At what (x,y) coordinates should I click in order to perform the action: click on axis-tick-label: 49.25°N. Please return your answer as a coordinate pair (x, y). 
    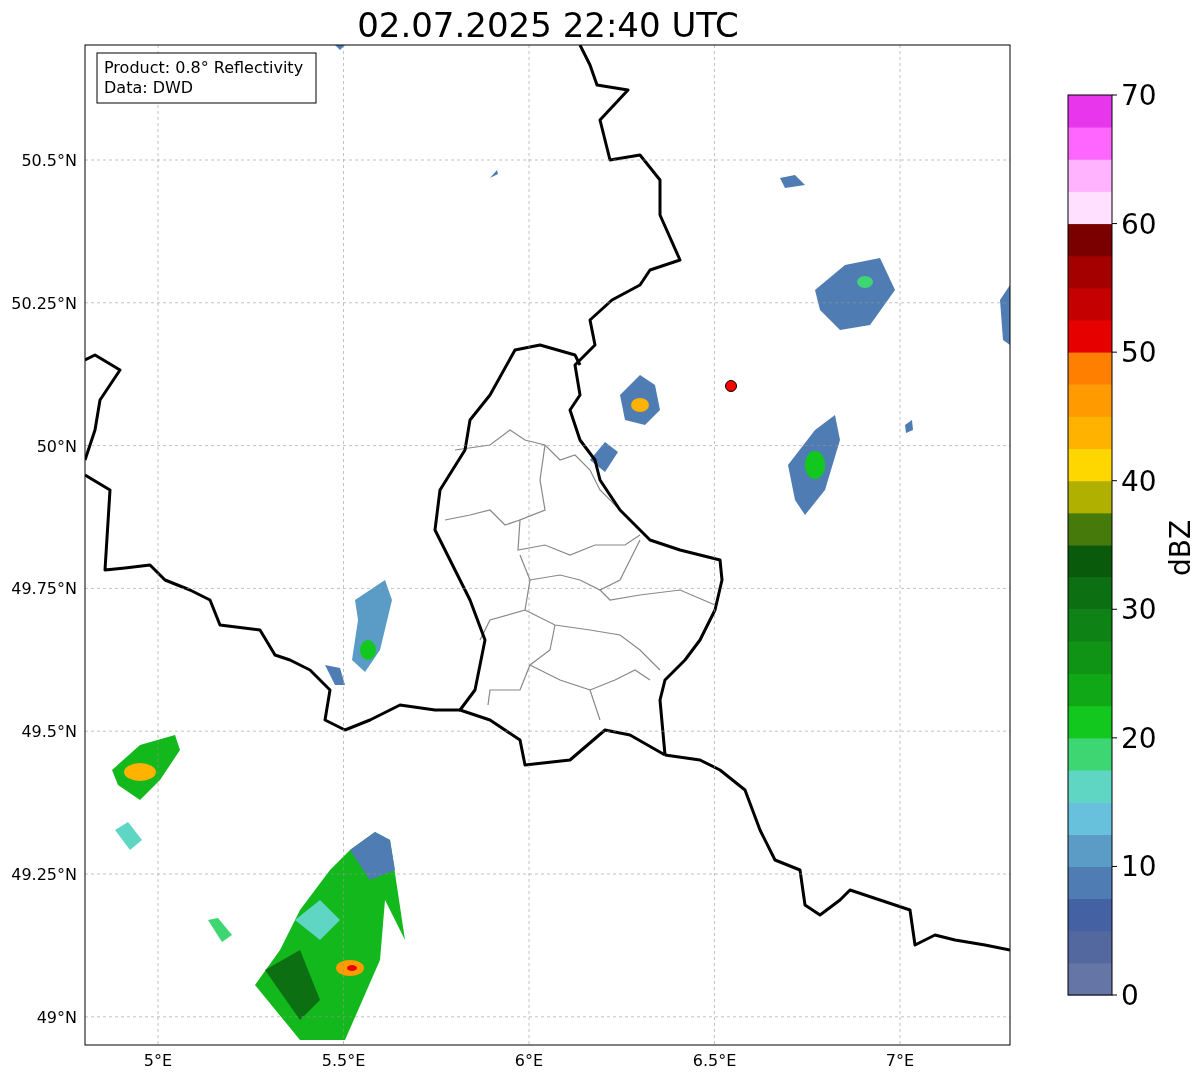
    Looking at the image, I should click on (44, 874).